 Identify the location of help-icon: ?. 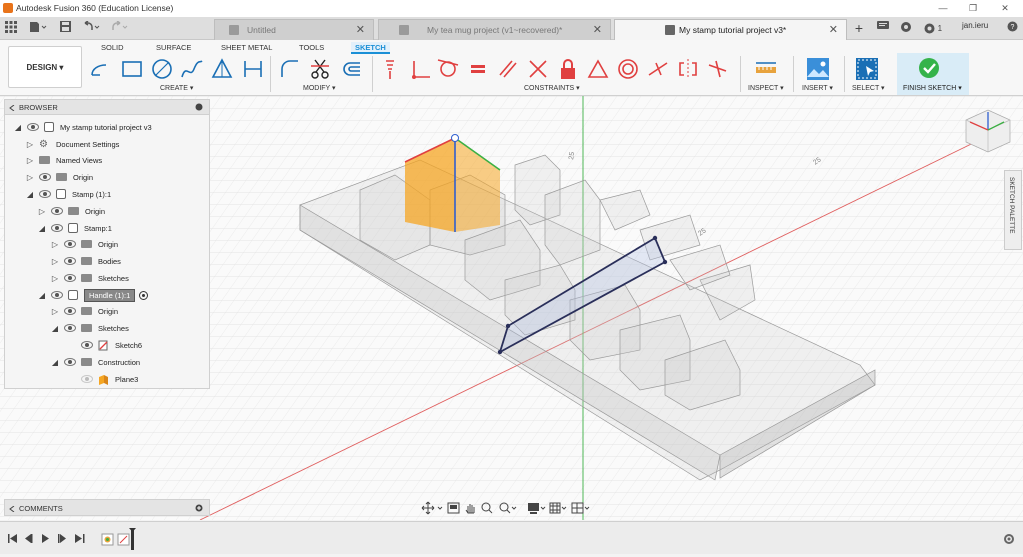
(1012, 28).